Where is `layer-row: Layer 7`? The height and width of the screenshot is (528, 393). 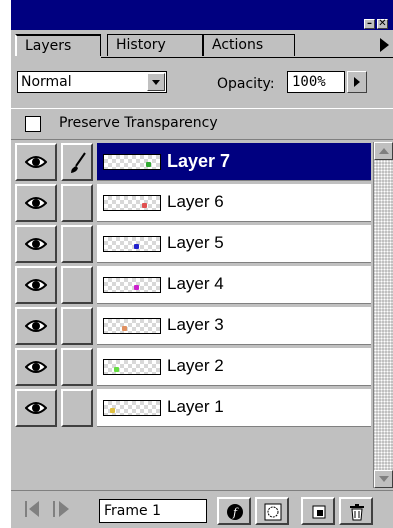 layer-row: Layer 7 is located at coordinates (193, 162).